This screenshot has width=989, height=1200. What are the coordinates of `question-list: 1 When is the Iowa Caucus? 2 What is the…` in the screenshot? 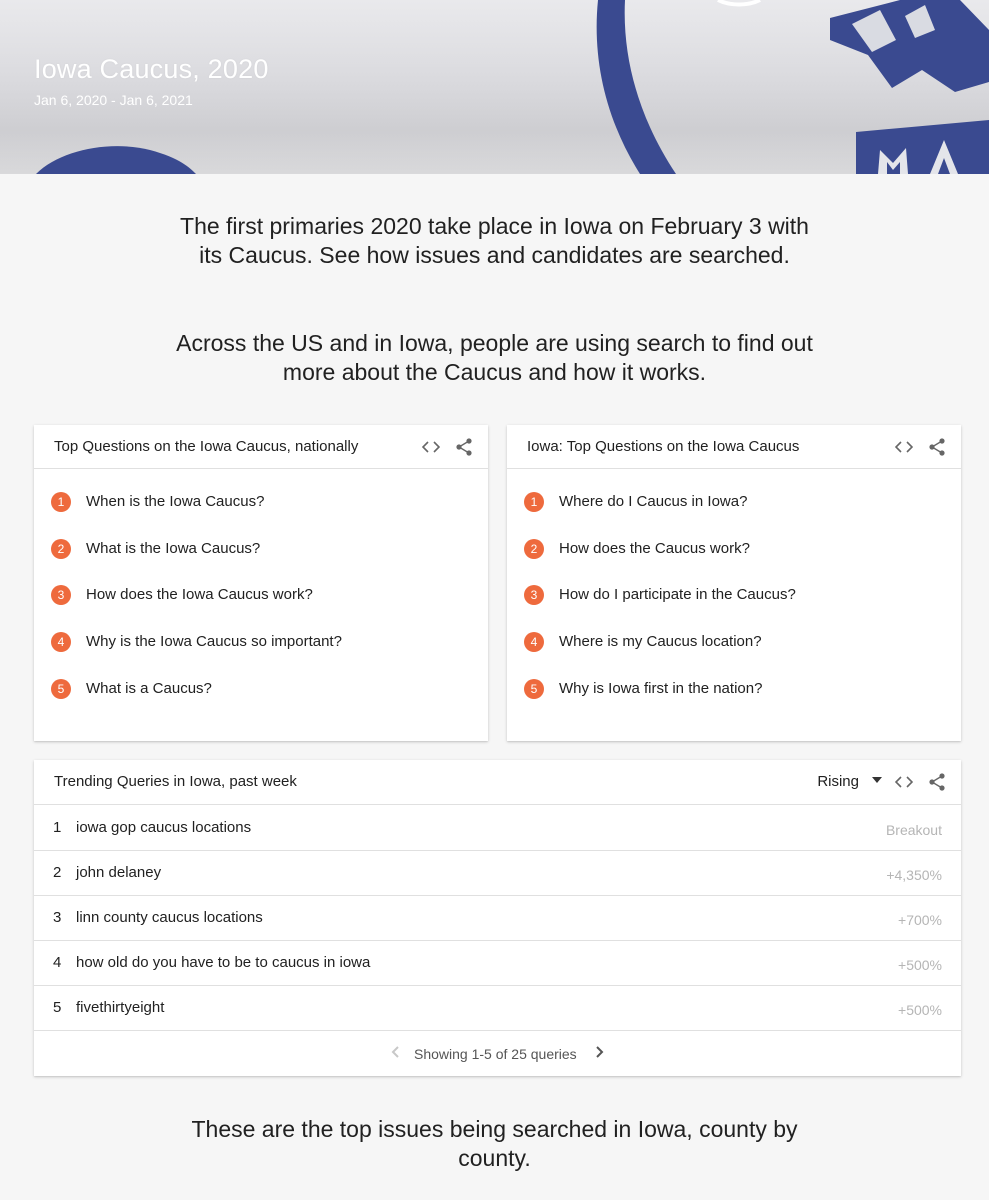 It's located at (261, 606).